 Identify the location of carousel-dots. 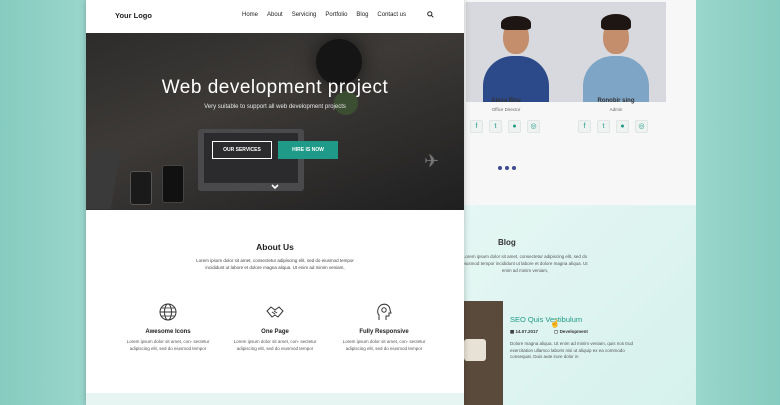
(507, 168).